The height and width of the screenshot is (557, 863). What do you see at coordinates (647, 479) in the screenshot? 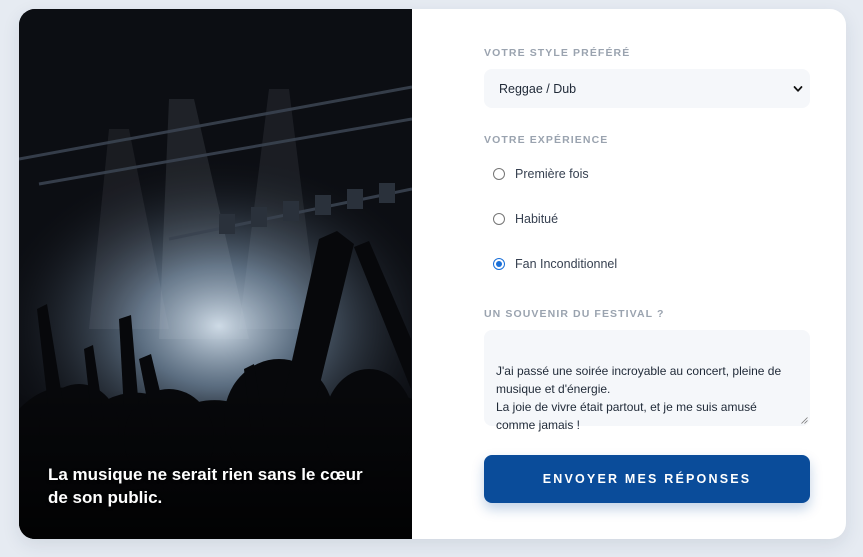
I see `submit-button: ENVOYER MES RÉPONSES` at bounding box center [647, 479].